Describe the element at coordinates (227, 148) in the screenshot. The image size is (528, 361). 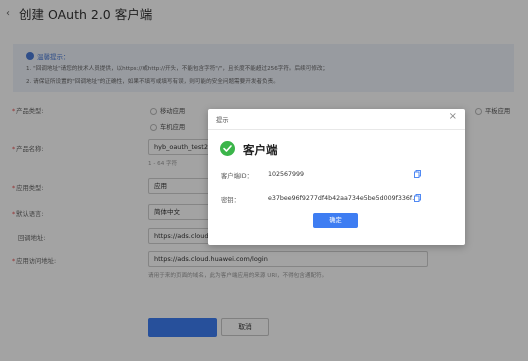
I see `success-check-icon` at that location.